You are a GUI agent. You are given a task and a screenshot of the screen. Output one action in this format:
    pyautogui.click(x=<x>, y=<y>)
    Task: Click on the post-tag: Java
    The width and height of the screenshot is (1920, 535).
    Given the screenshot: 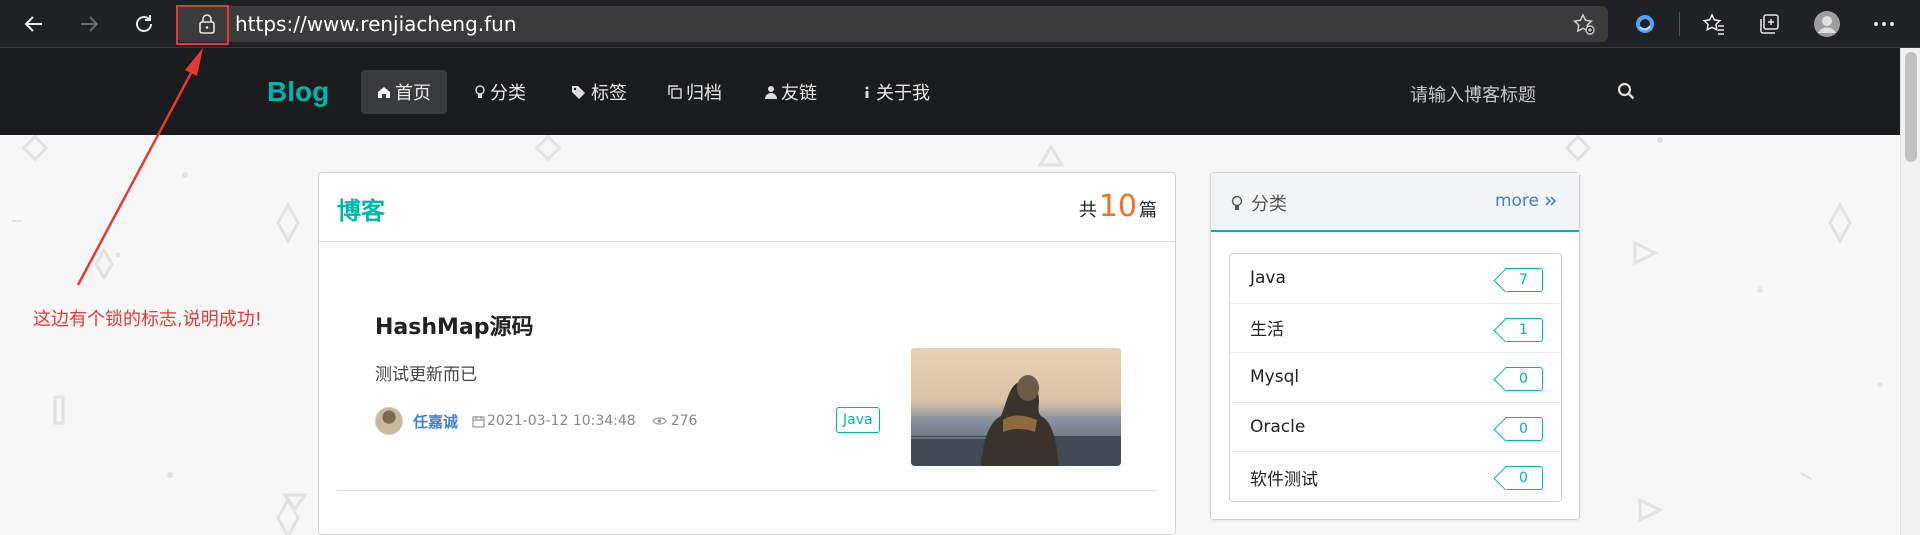 What is the action you would take?
    pyautogui.click(x=858, y=420)
    